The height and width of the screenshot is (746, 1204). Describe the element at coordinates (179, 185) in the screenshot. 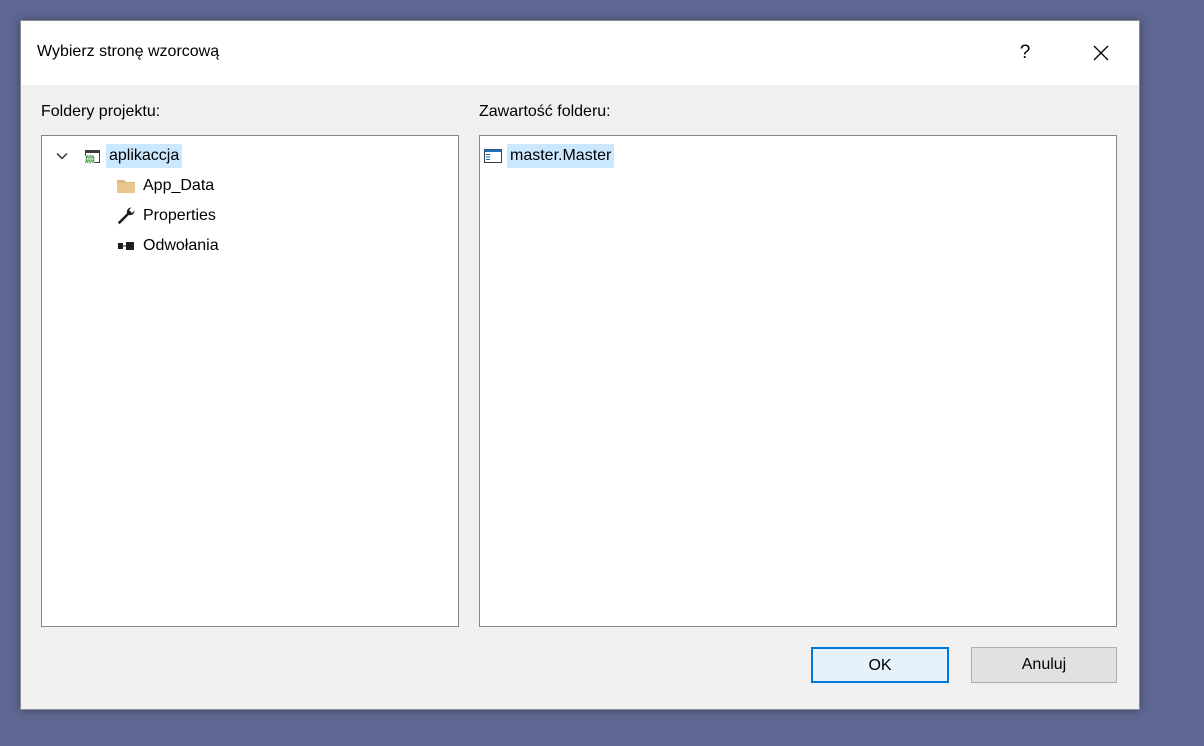

I see `tree-item-label: App_Data` at that location.